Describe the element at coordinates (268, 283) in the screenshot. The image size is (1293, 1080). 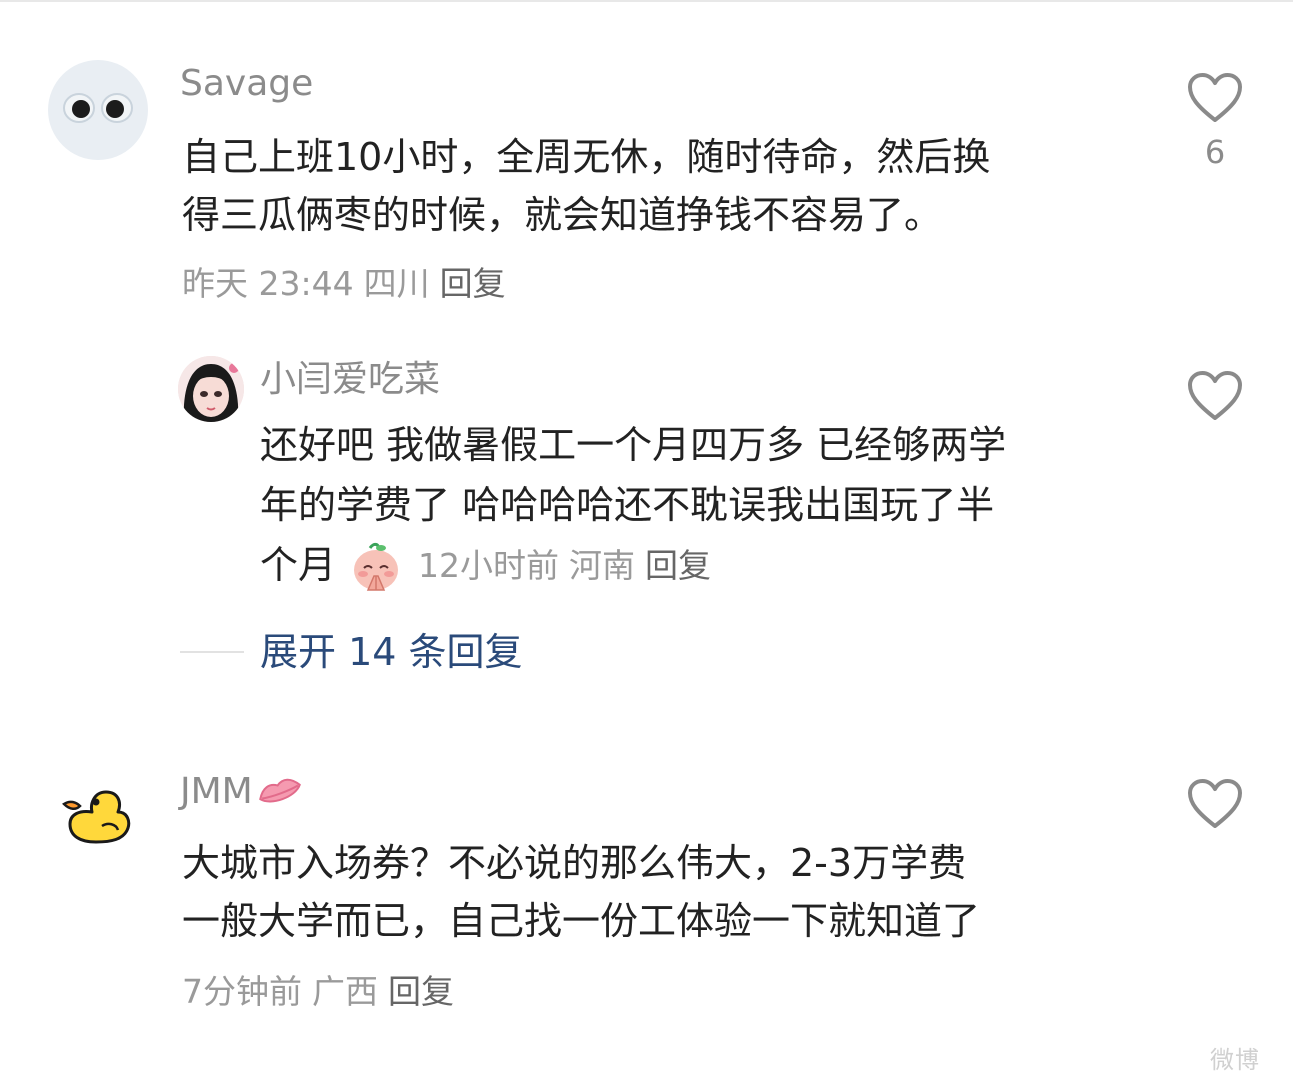
I see `comment-time: 昨天 23:44` at that location.